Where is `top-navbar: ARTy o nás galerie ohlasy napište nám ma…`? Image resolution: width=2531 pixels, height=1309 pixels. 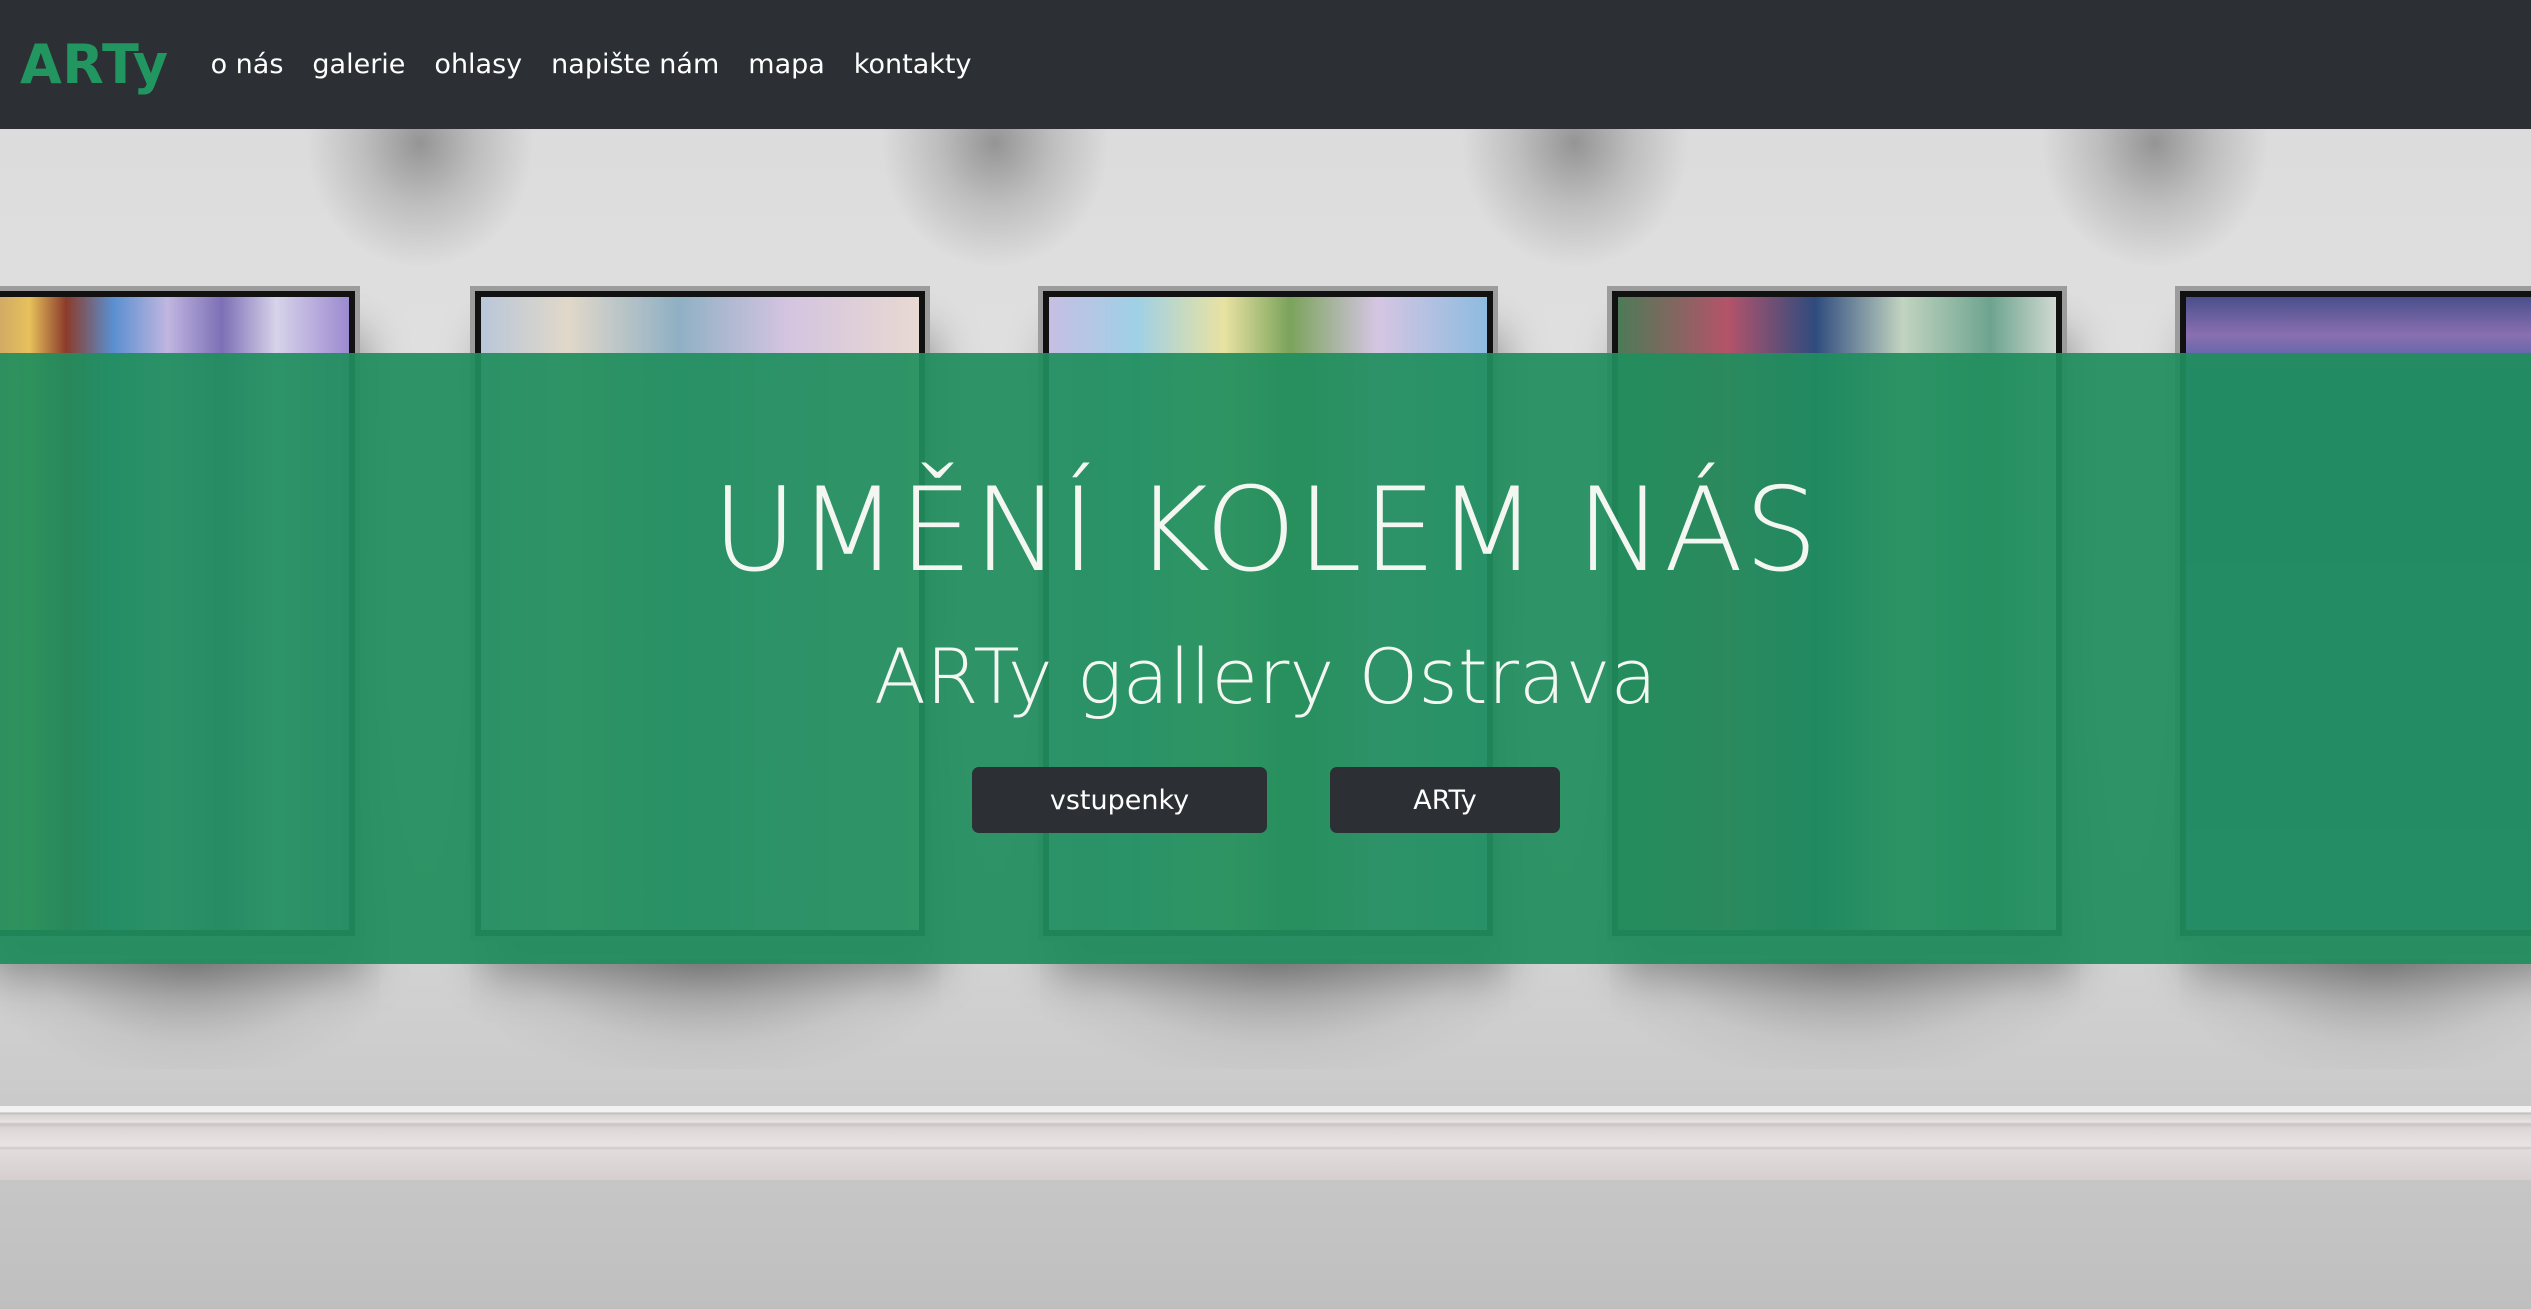
top-navbar: ARTy o nás galerie ohlasy napište nám ma… is located at coordinates (1265, 64).